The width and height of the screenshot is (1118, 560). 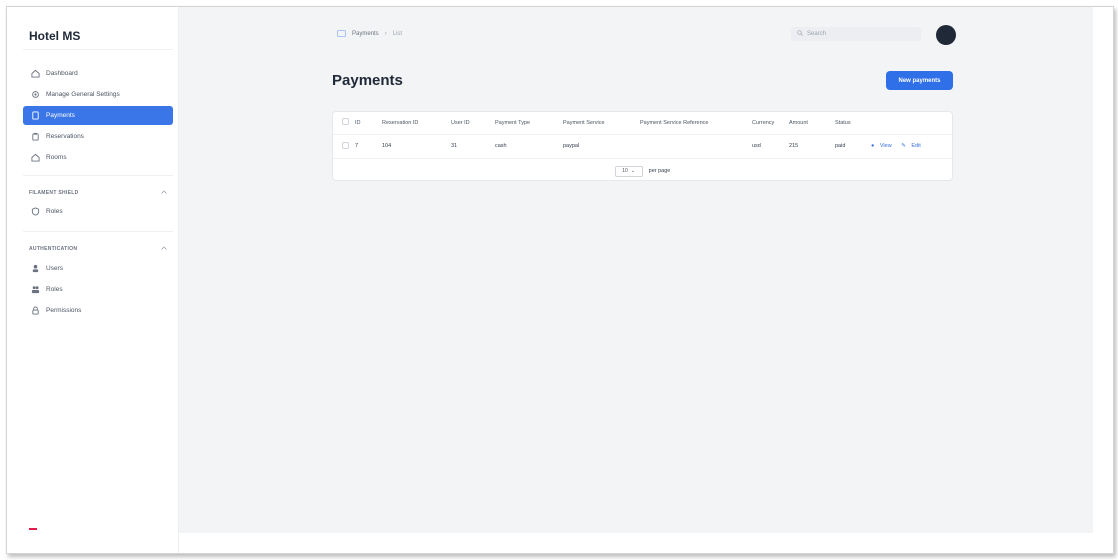 I want to click on breadcrumb: Payments › List, so click(x=369, y=33).